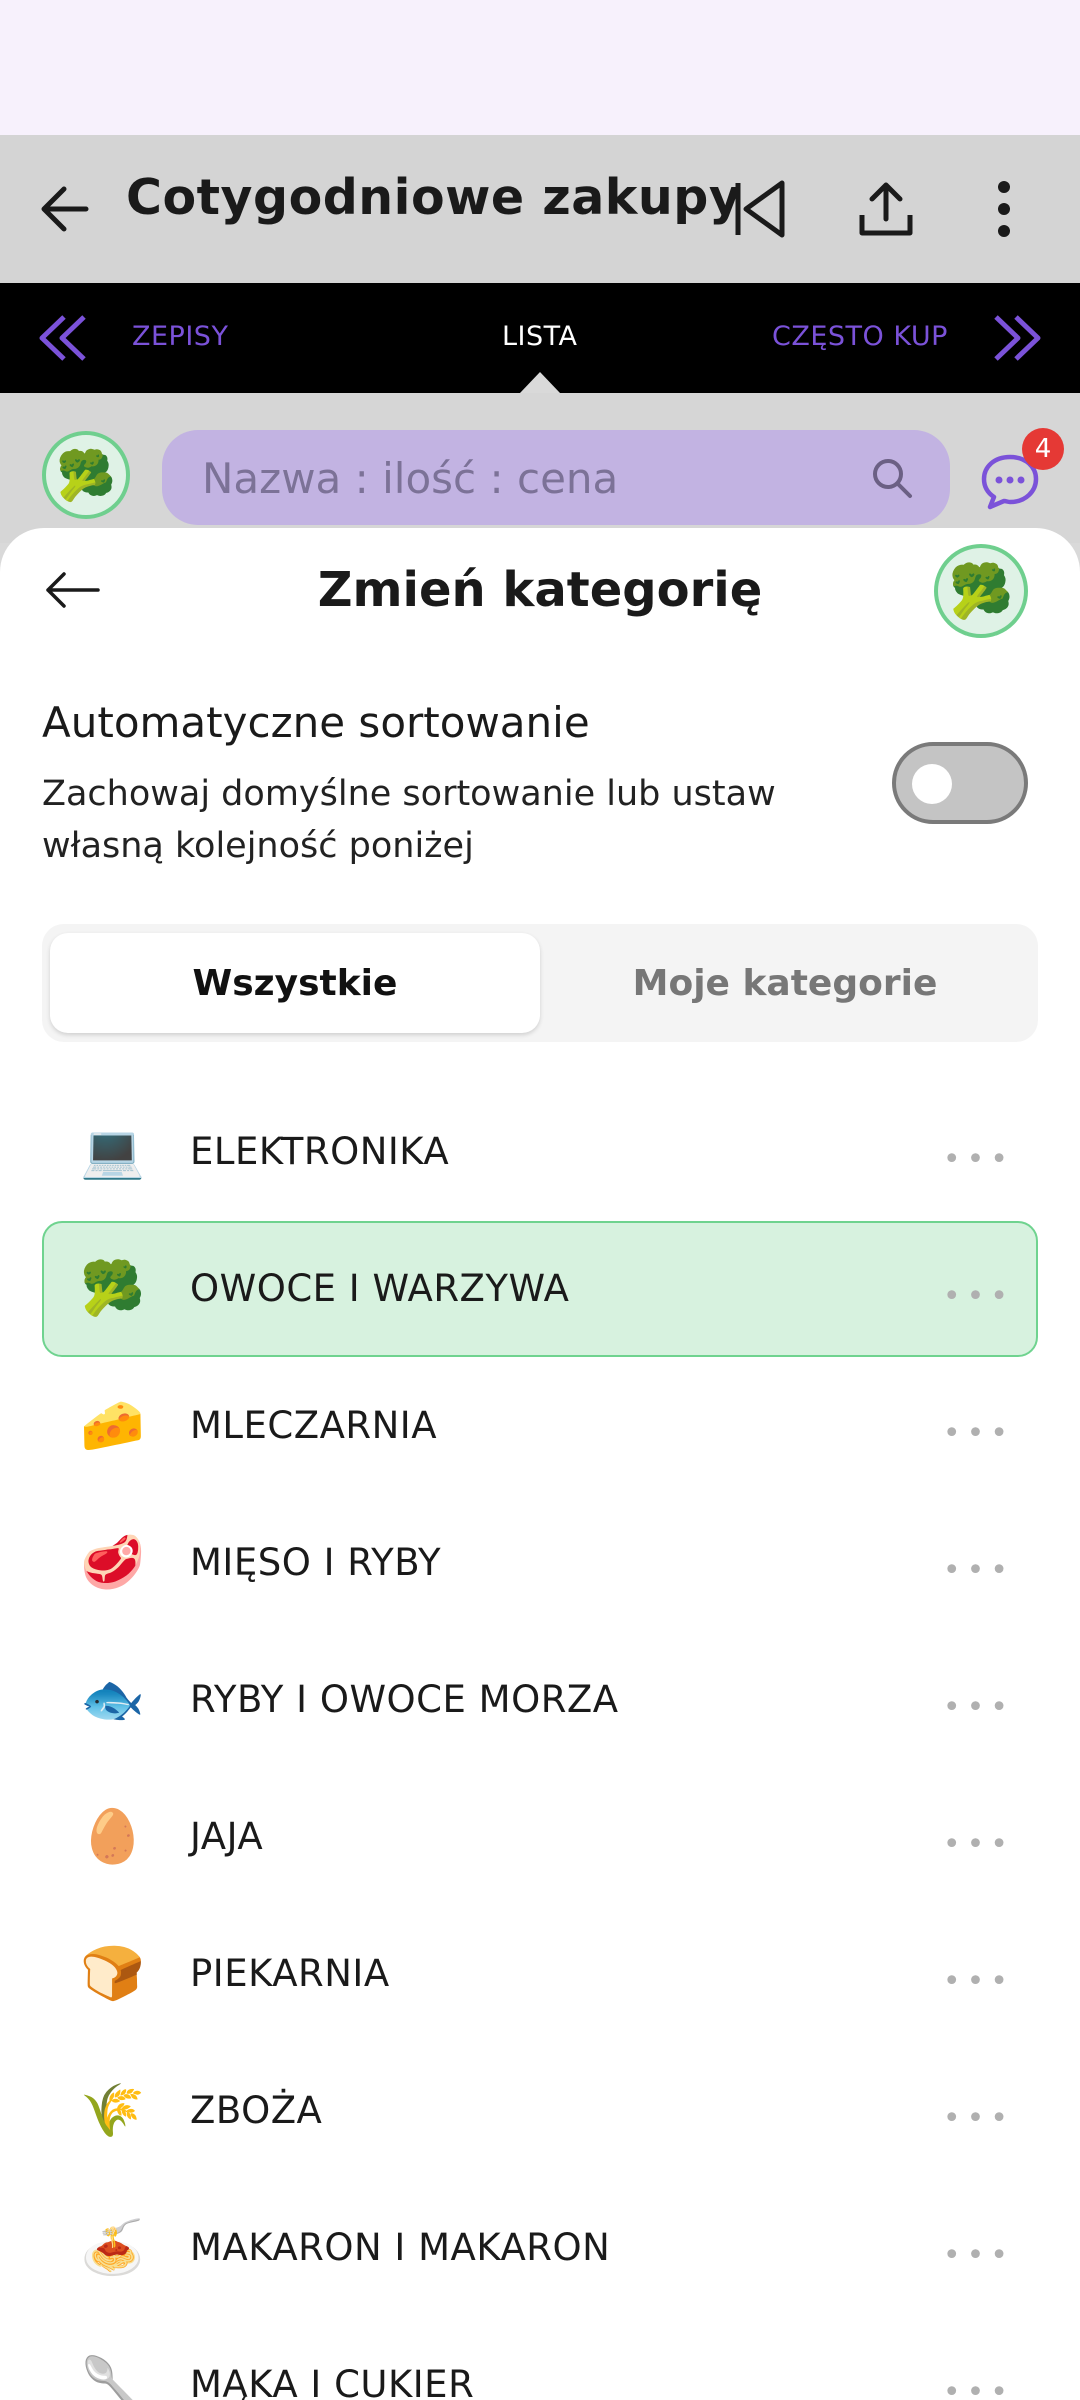 The width and height of the screenshot is (1080, 2400). What do you see at coordinates (932, 784) in the screenshot?
I see `toggle-knob` at bounding box center [932, 784].